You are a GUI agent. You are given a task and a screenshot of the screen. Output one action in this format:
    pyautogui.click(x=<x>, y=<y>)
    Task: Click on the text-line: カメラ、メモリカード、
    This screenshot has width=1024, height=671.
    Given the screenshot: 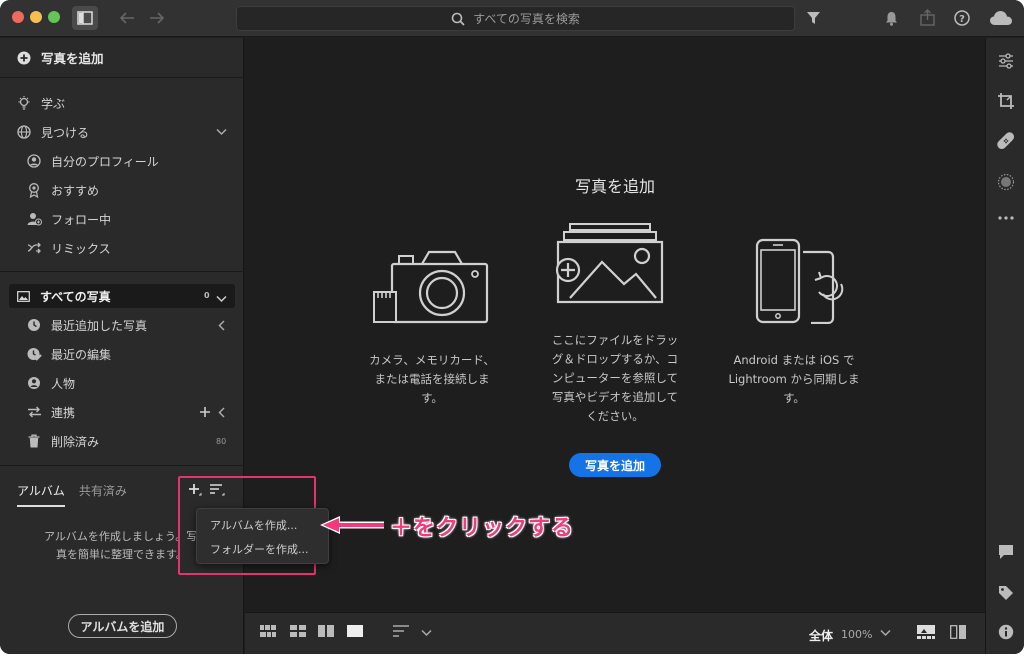 What is the action you would take?
    pyautogui.click(x=432, y=360)
    